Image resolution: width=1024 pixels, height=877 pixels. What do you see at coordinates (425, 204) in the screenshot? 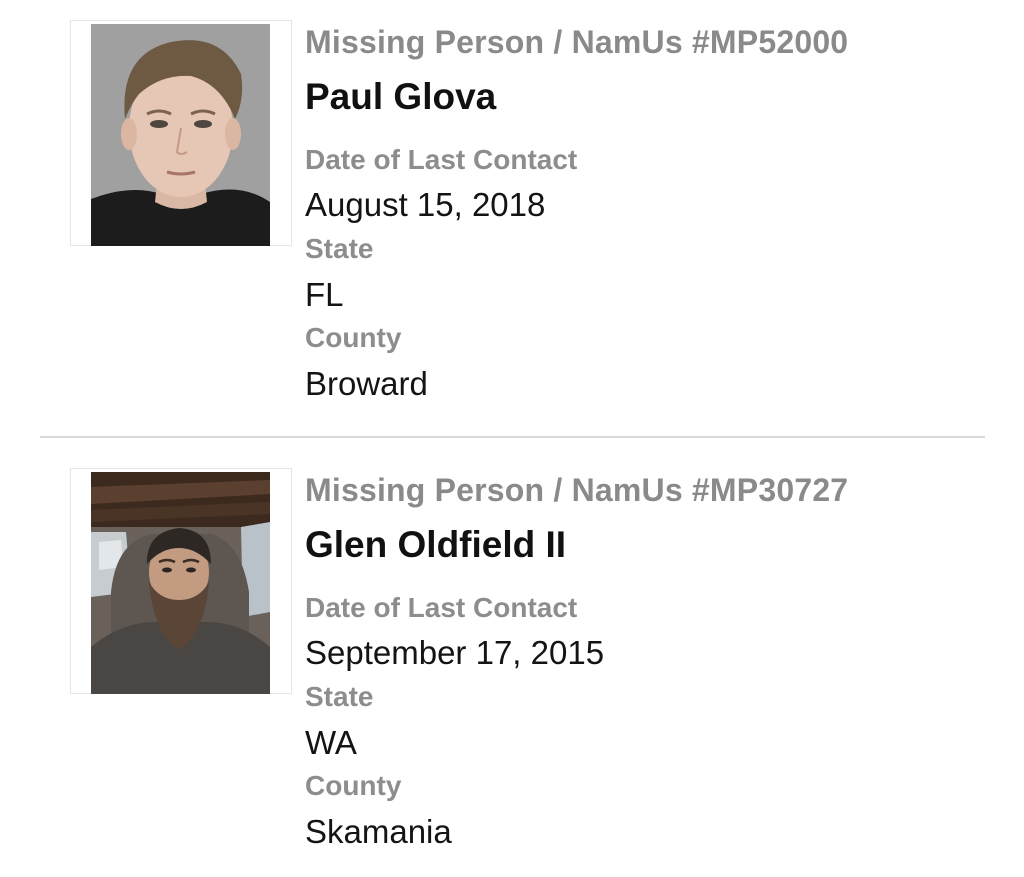
I see `date-of-last-contact-value: August 15, 2018` at bounding box center [425, 204].